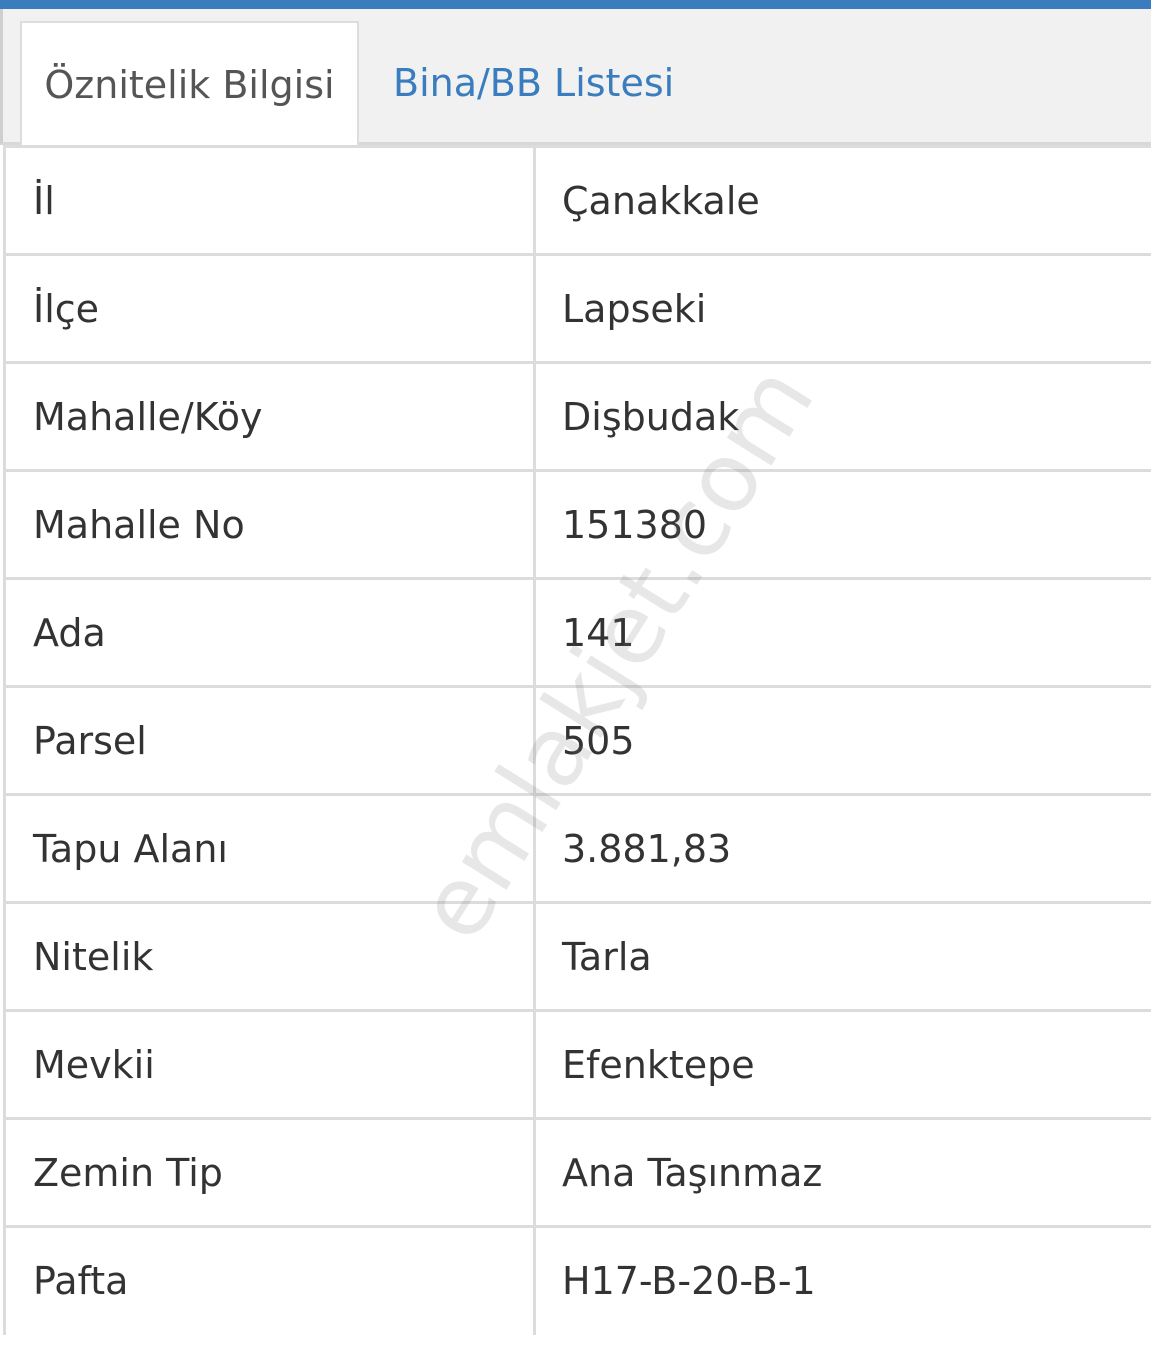  Describe the element at coordinates (269, 632) in the screenshot. I see `row-label: Ada` at that location.